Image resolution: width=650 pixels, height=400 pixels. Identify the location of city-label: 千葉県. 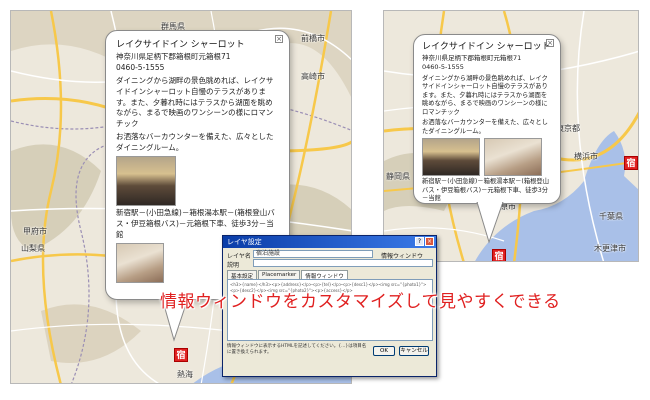
(611, 216).